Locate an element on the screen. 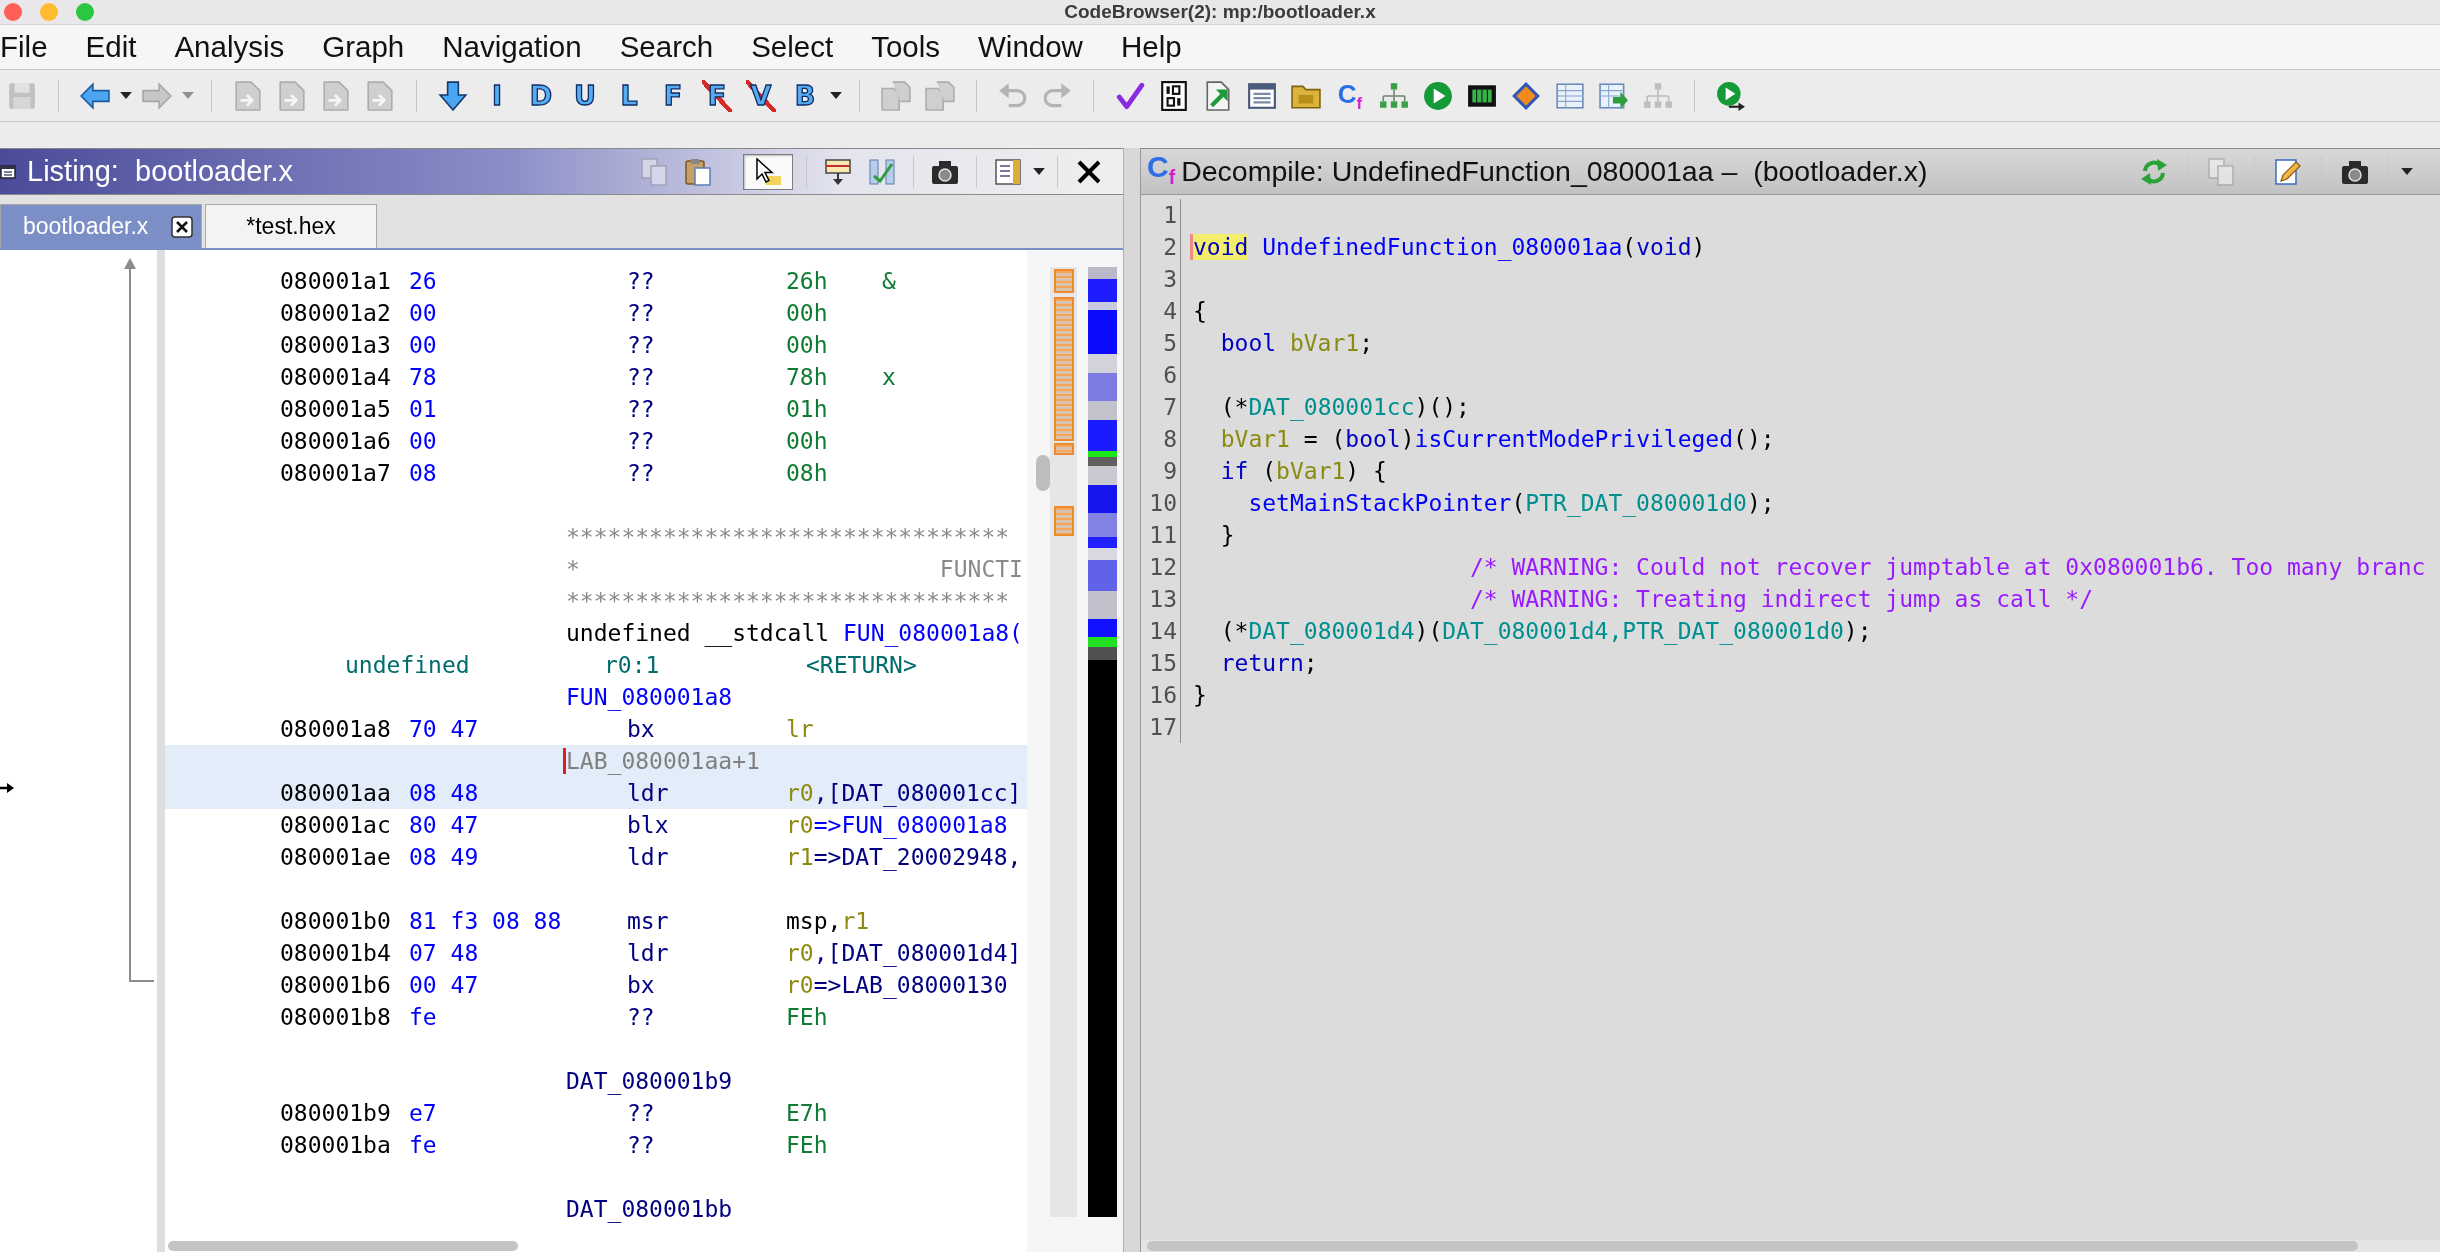  binary-document-icon is located at coordinates (1174, 95).